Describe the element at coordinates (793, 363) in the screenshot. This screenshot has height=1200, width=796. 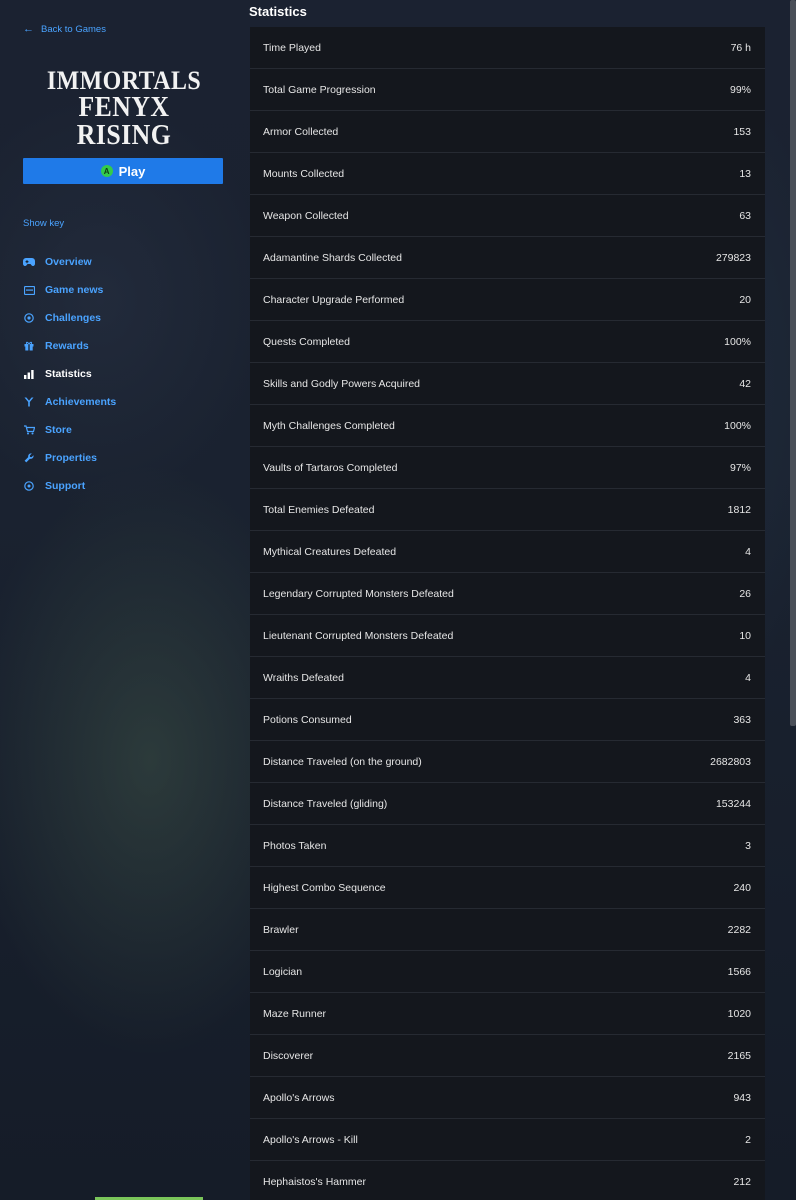
I see `scrollbar-thumb` at that location.